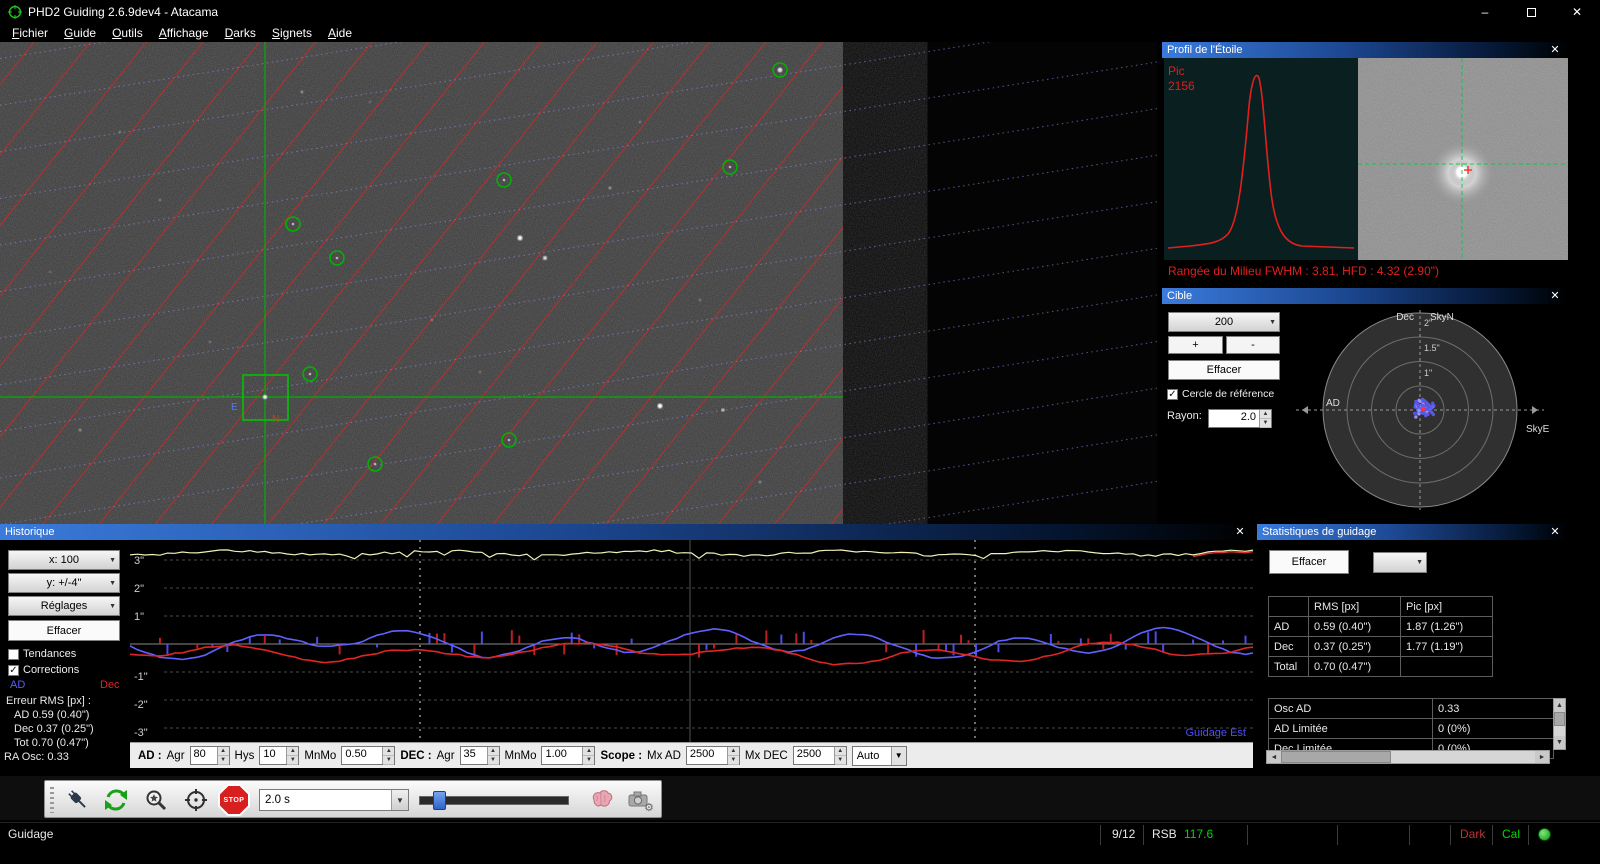 The width and height of the screenshot is (1600, 864). Describe the element at coordinates (712, 755) in the screenshot. I see `max-ra-duration-spinner: 2500 ▲ ▼` at that location.